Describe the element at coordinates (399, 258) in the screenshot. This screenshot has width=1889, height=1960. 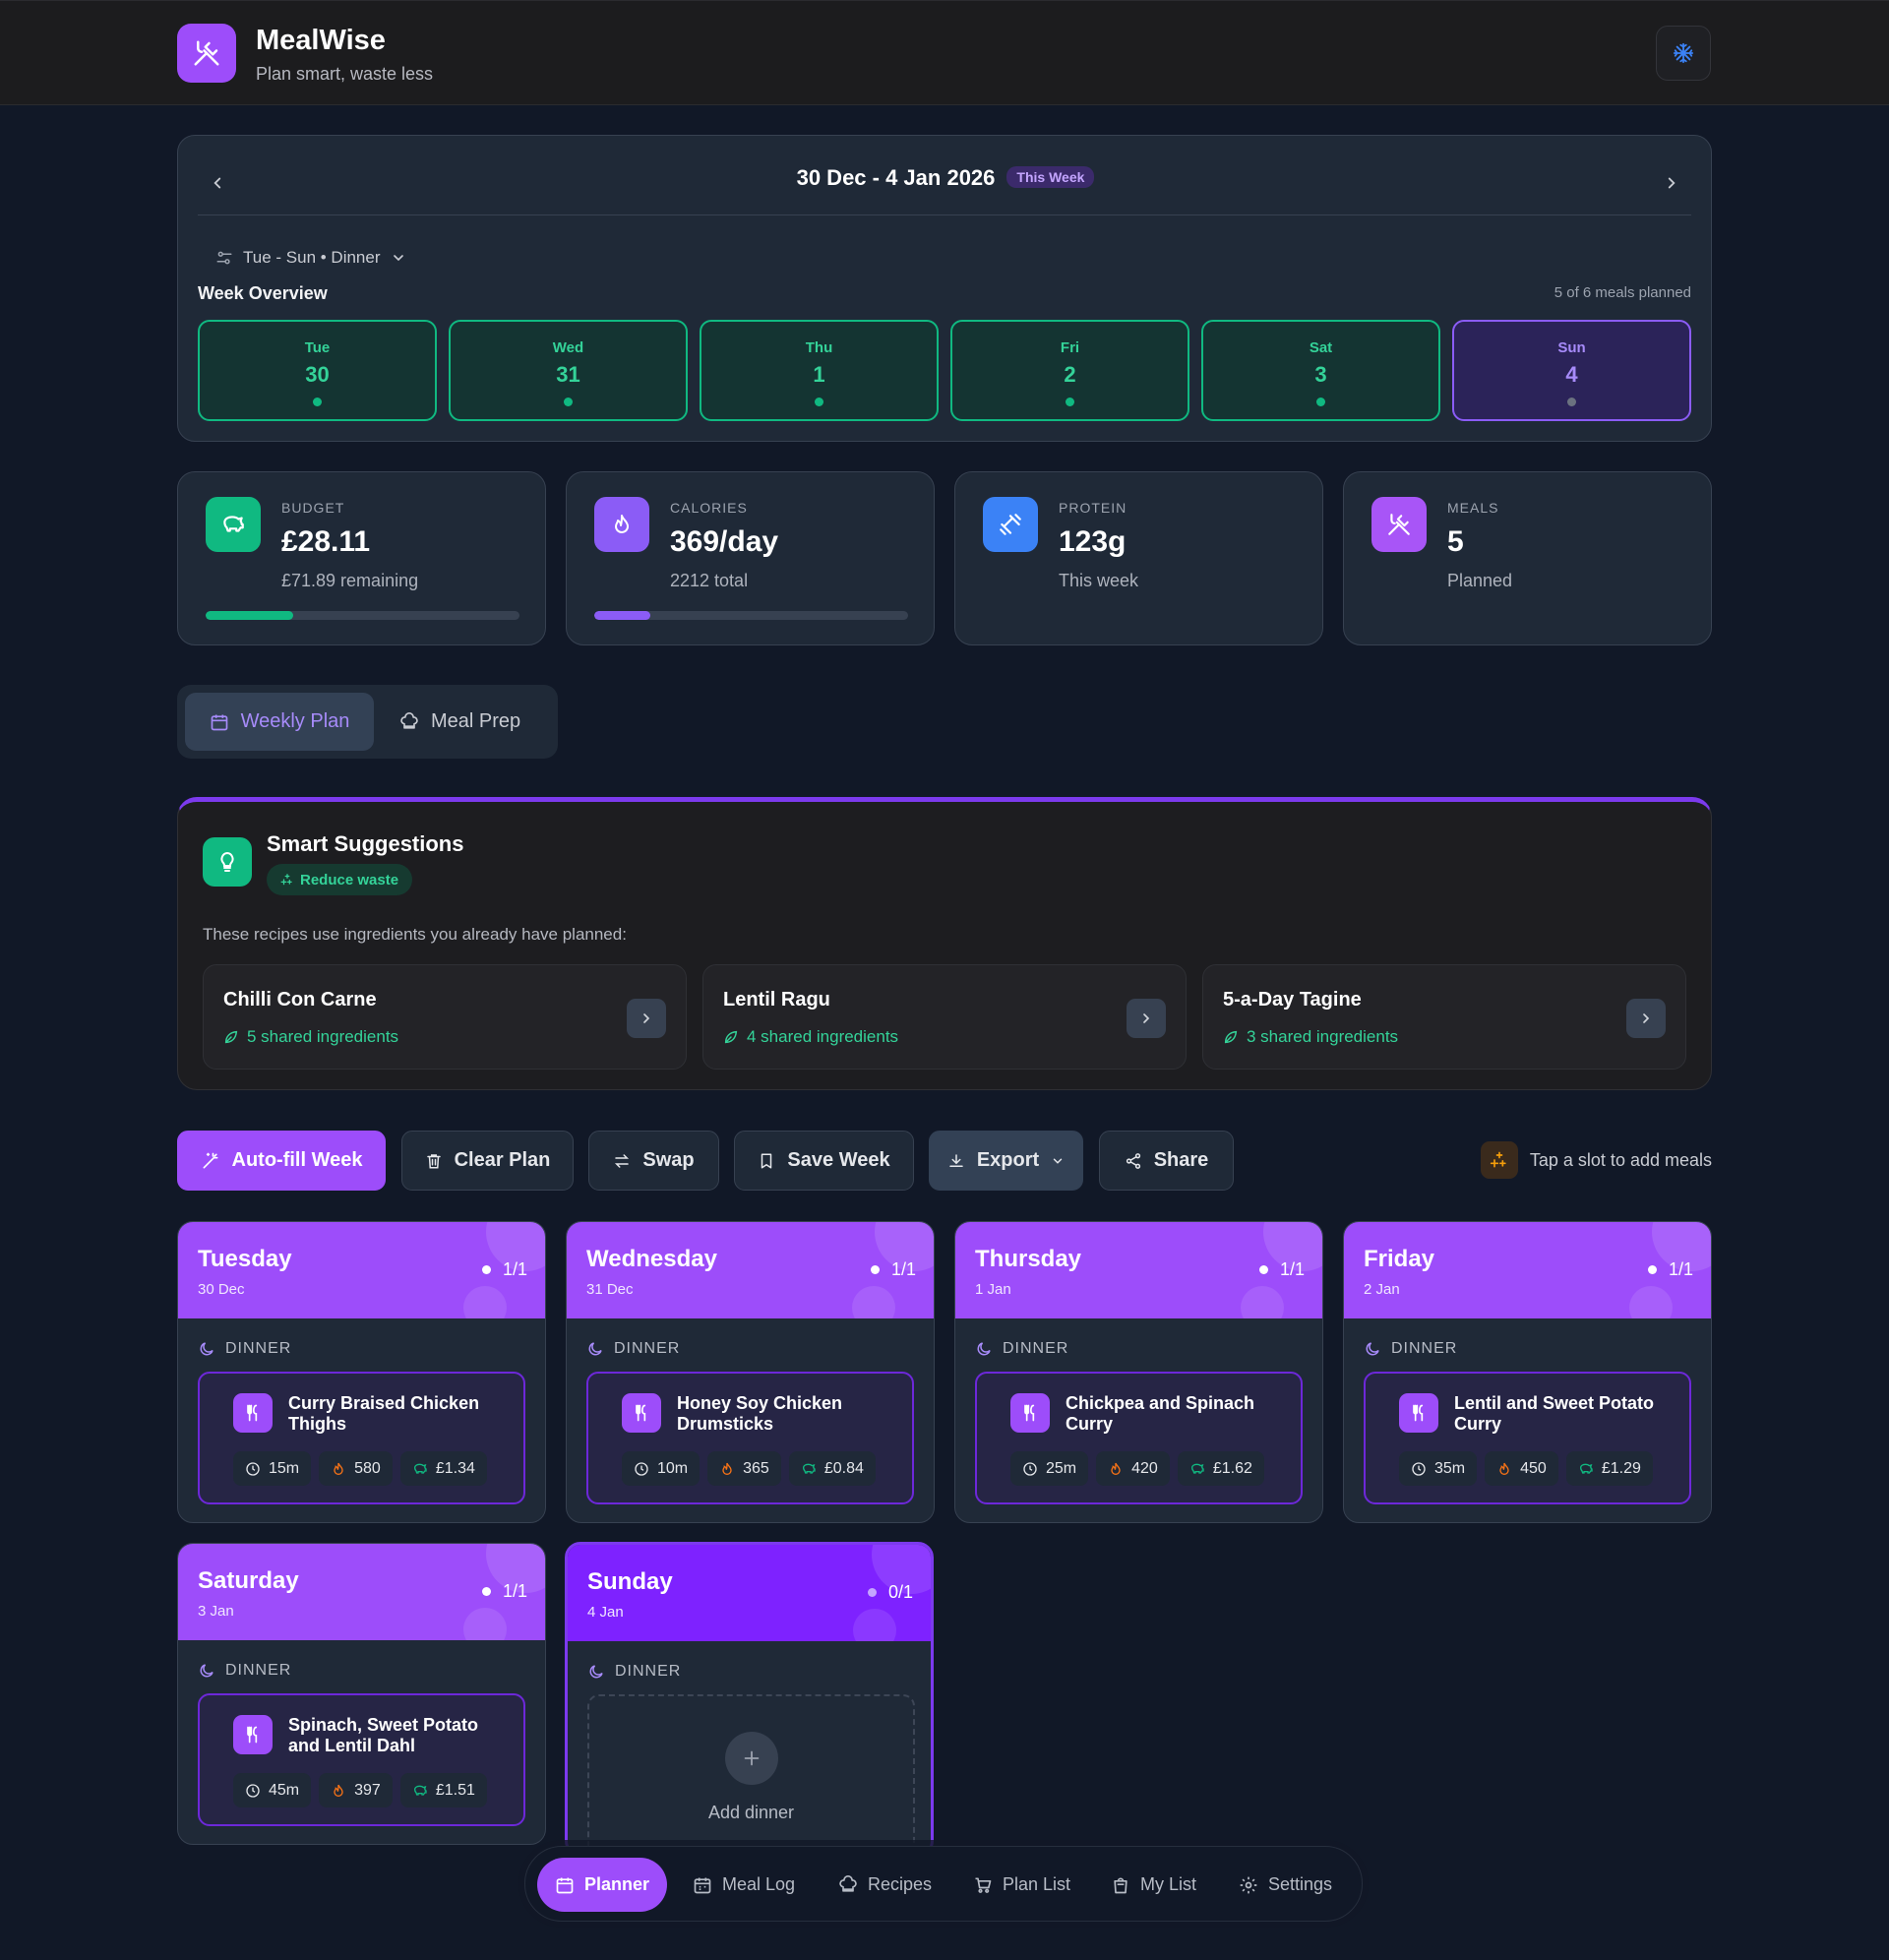
I see `chevron-down-icon` at that location.